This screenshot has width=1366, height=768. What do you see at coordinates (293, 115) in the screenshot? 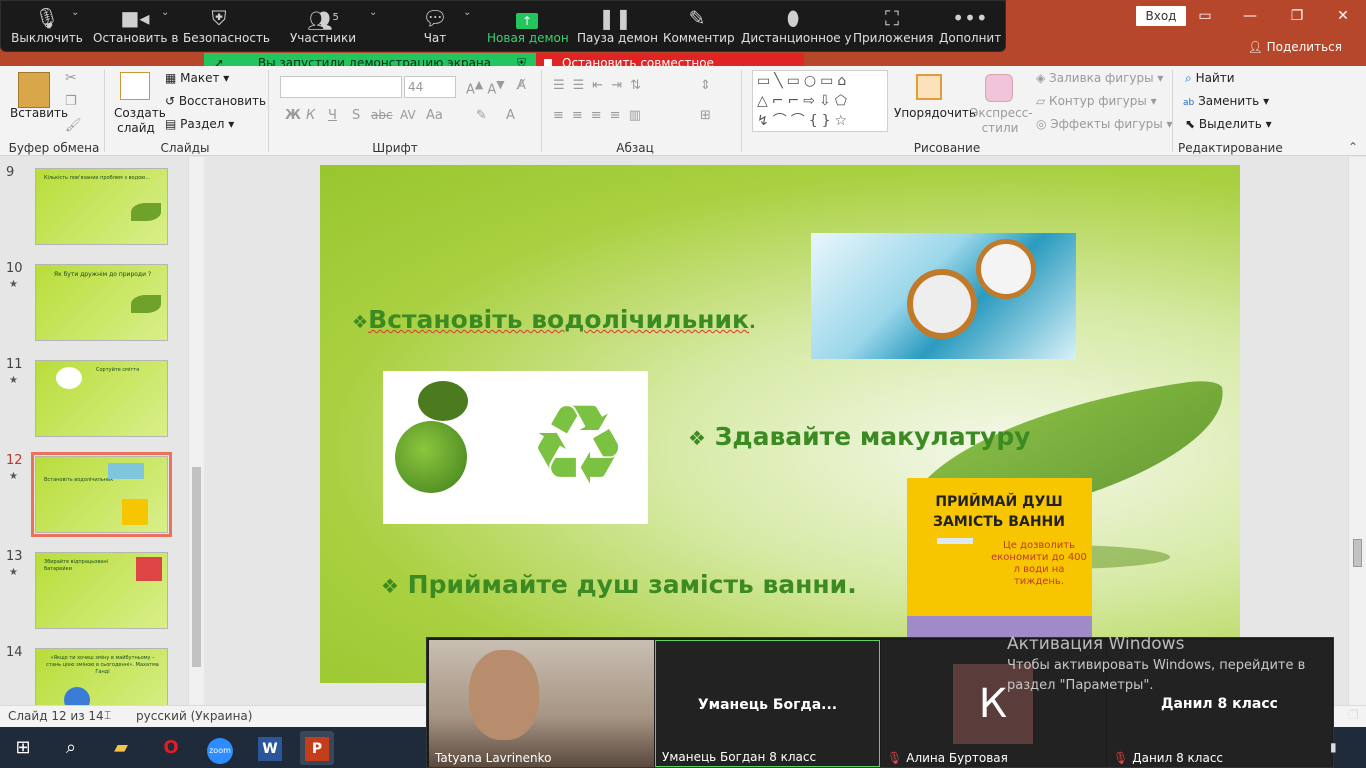
I see `bold-button: Ж` at bounding box center [293, 115].